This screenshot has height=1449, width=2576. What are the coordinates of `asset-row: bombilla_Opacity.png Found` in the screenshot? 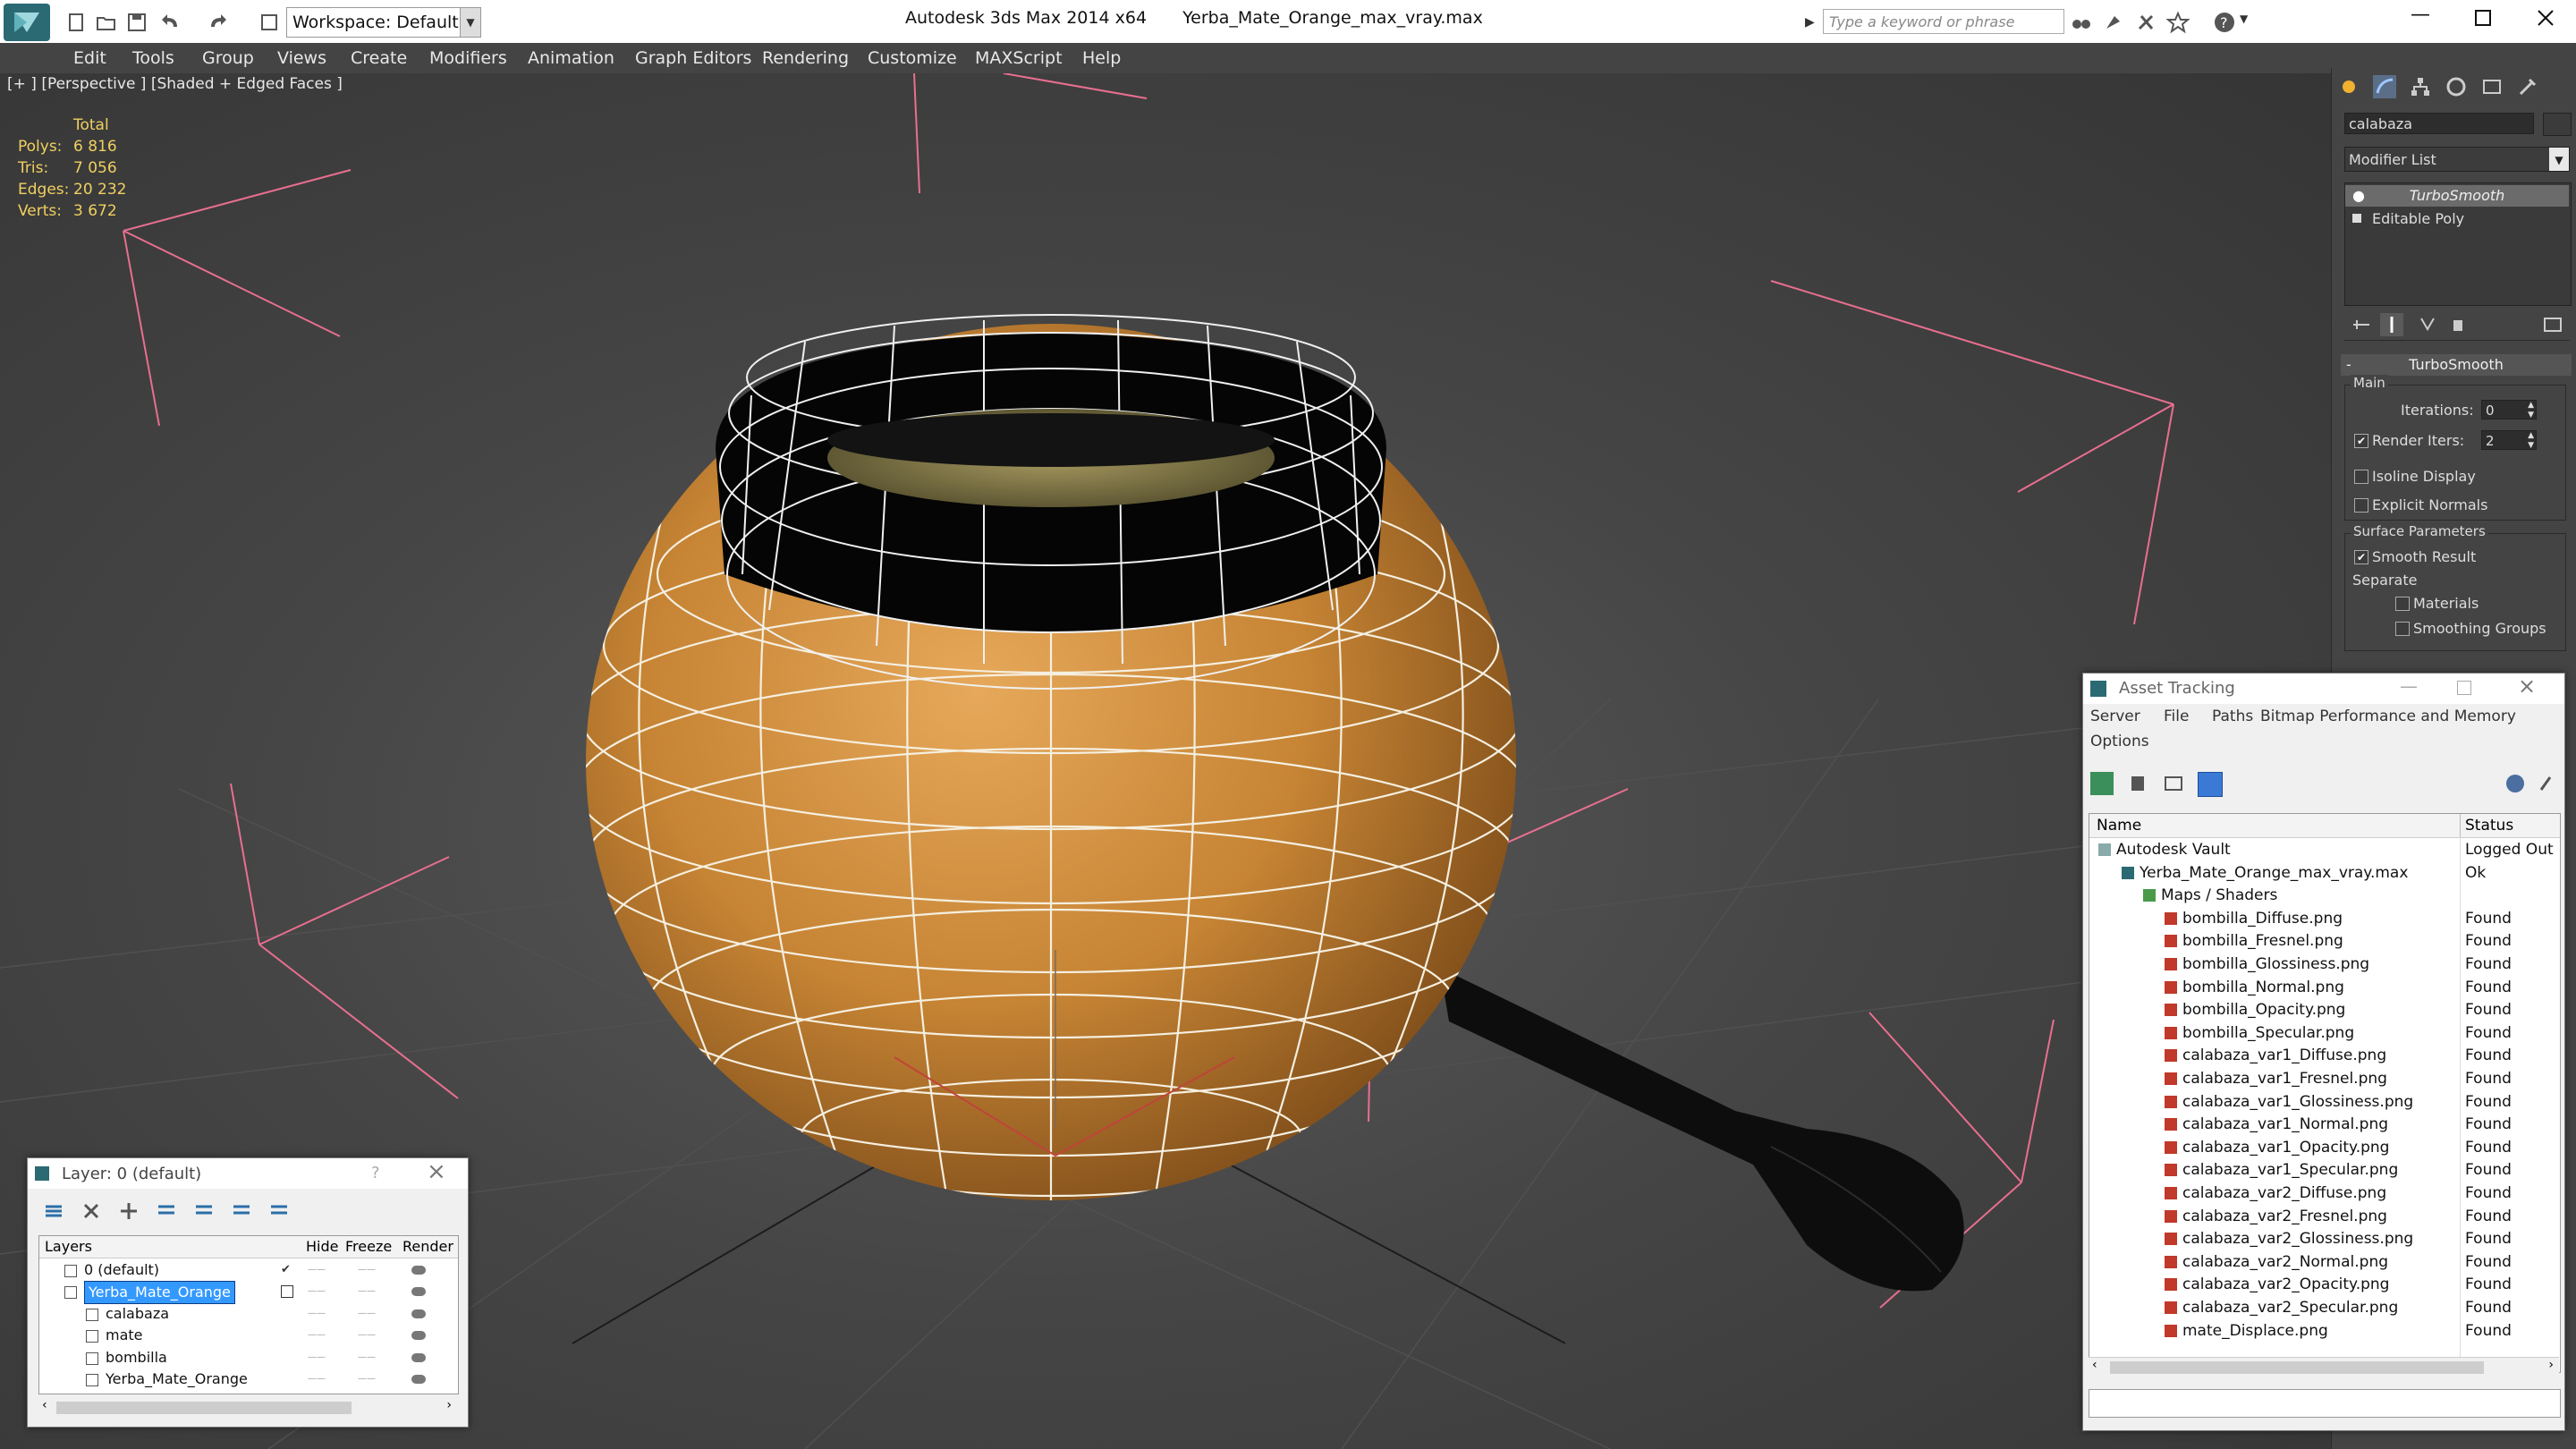 It's located at (2324, 1010).